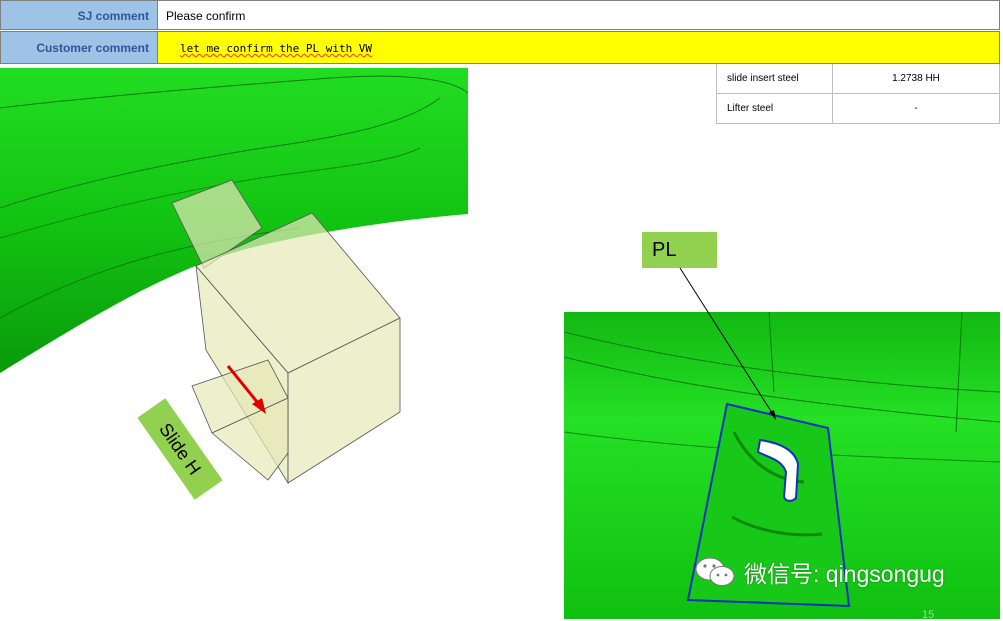 The height and width of the screenshot is (621, 1003). I want to click on steel-value-cell: -, so click(916, 109).